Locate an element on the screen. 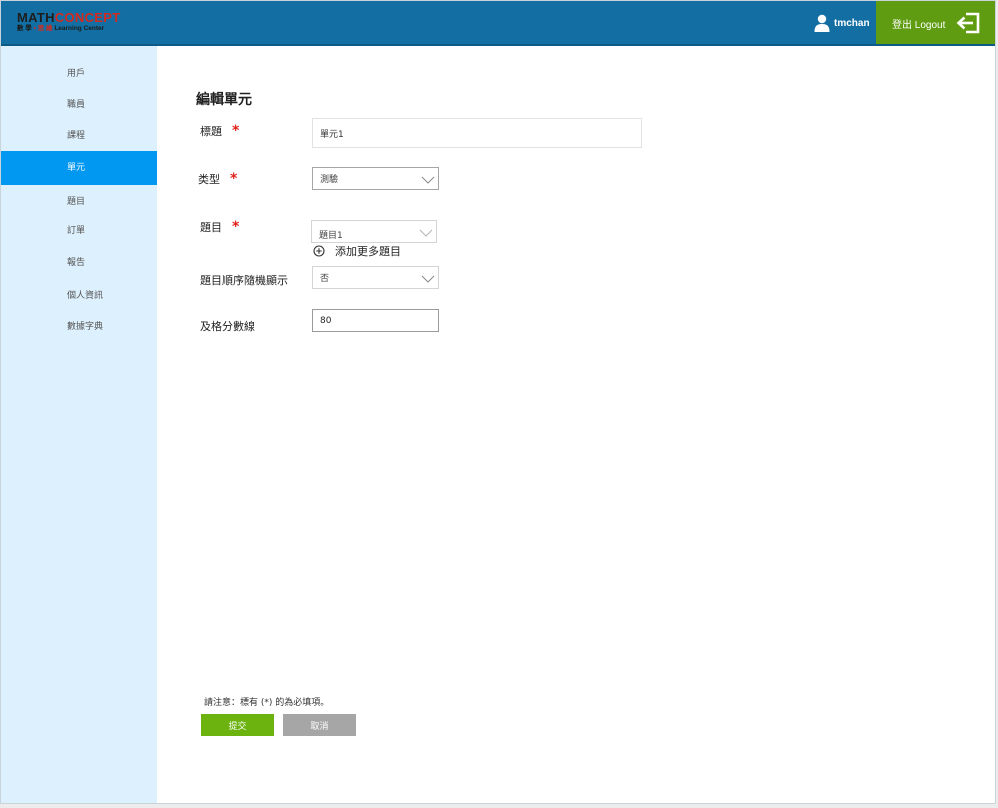 The width and height of the screenshot is (998, 808). sidebar-item-data-dictionary: 數據字典 is located at coordinates (79, 327).